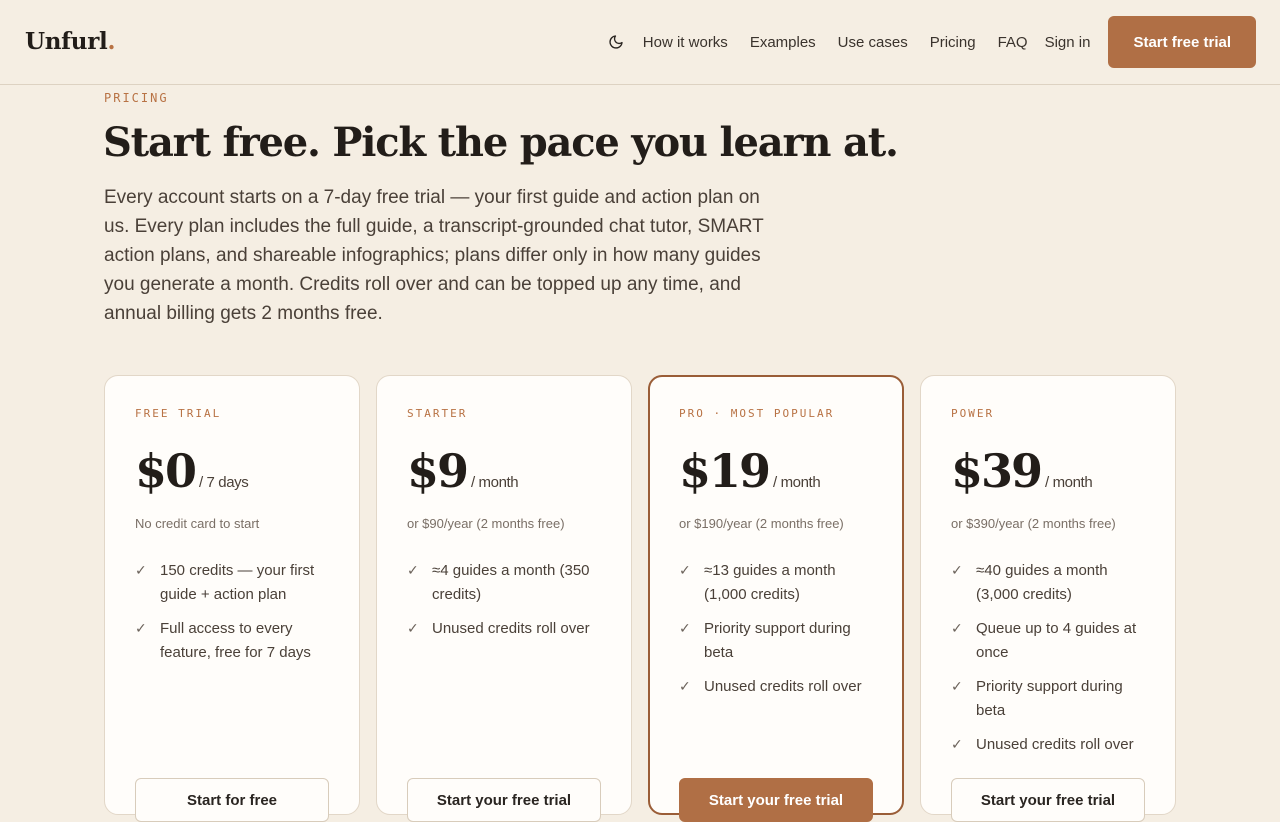 This screenshot has height=822, width=1280. I want to click on plan-name: STARTER, so click(437, 413).